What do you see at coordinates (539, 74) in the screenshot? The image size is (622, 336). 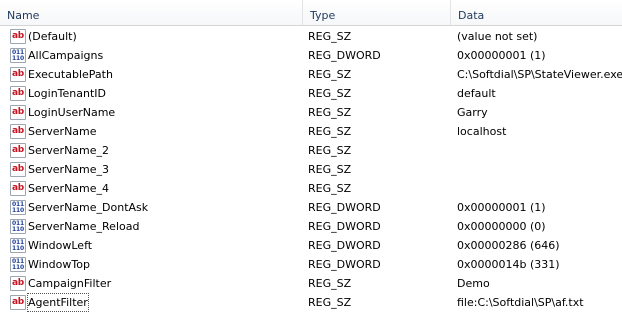 I see `value-data-cell: C:\Softdial\SP\StateViewer.exe` at bounding box center [539, 74].